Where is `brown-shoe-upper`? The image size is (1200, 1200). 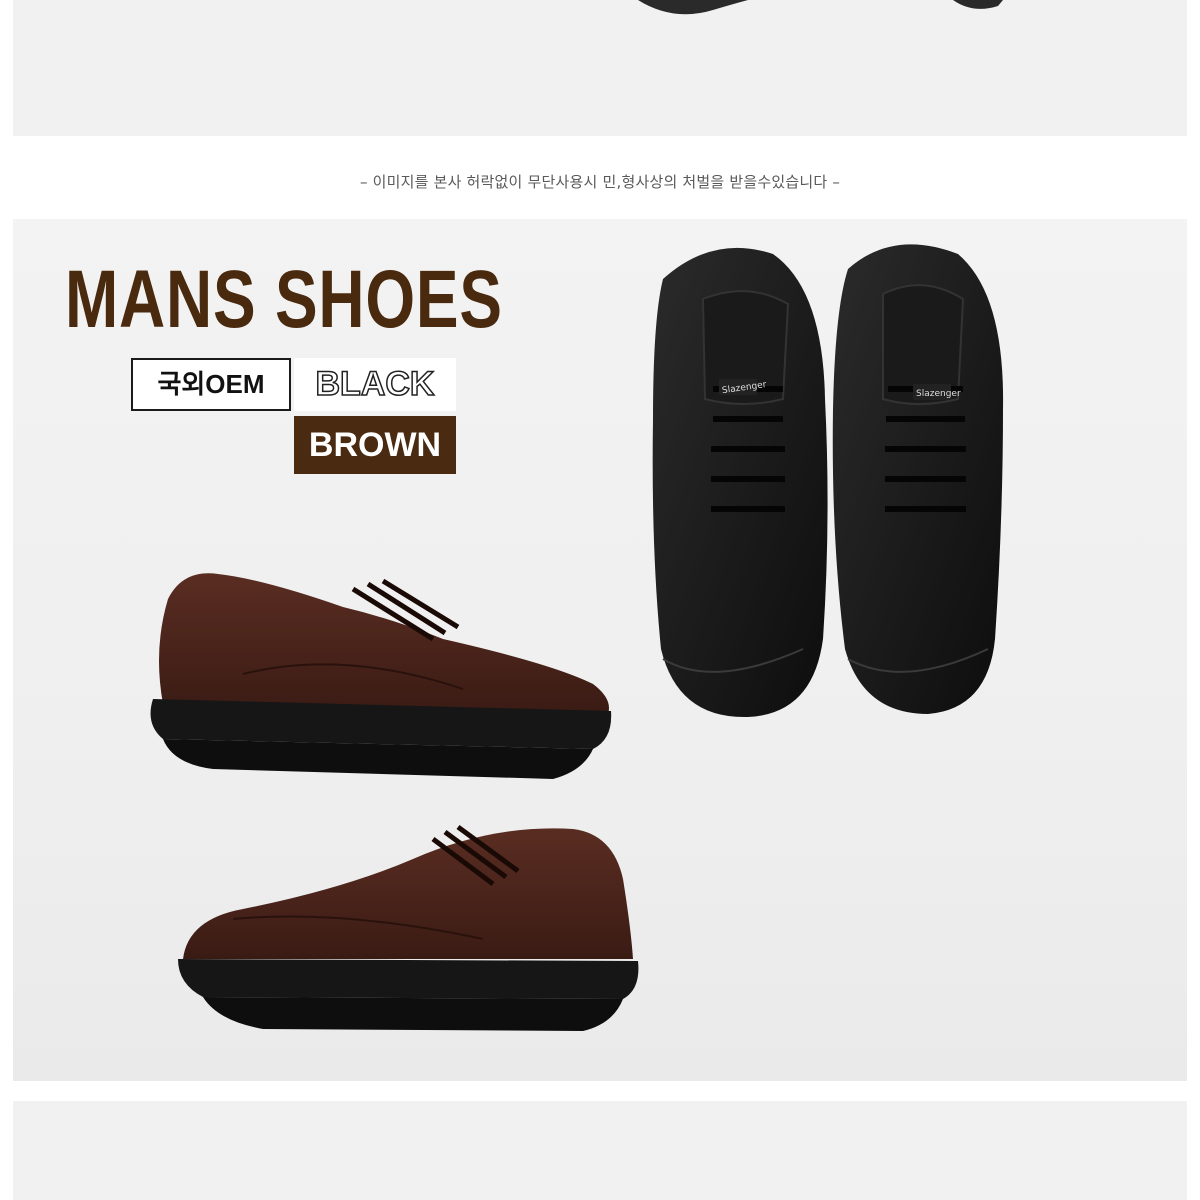
brown-shoe-upper is located at coordinates (381, 676).